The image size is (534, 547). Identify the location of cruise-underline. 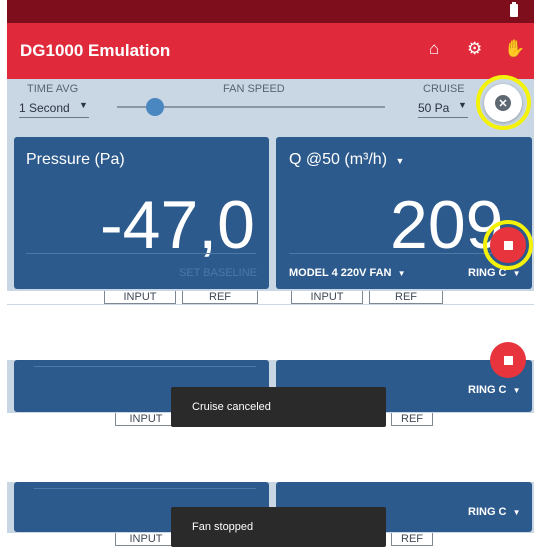
(443, 117).